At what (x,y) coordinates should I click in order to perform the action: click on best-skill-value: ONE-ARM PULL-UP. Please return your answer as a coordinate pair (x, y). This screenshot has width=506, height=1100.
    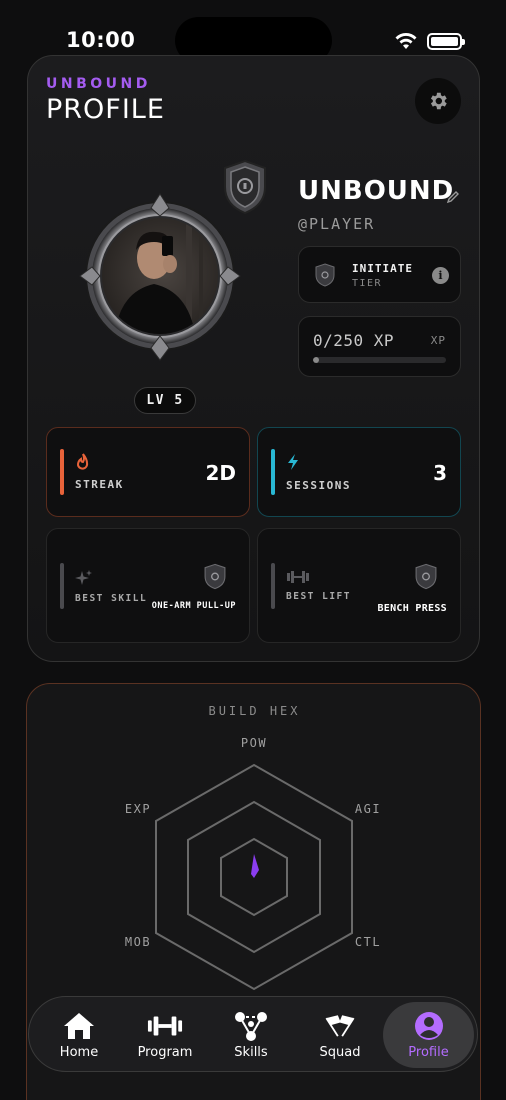
    Looking at the image, I should click on (193, 606).